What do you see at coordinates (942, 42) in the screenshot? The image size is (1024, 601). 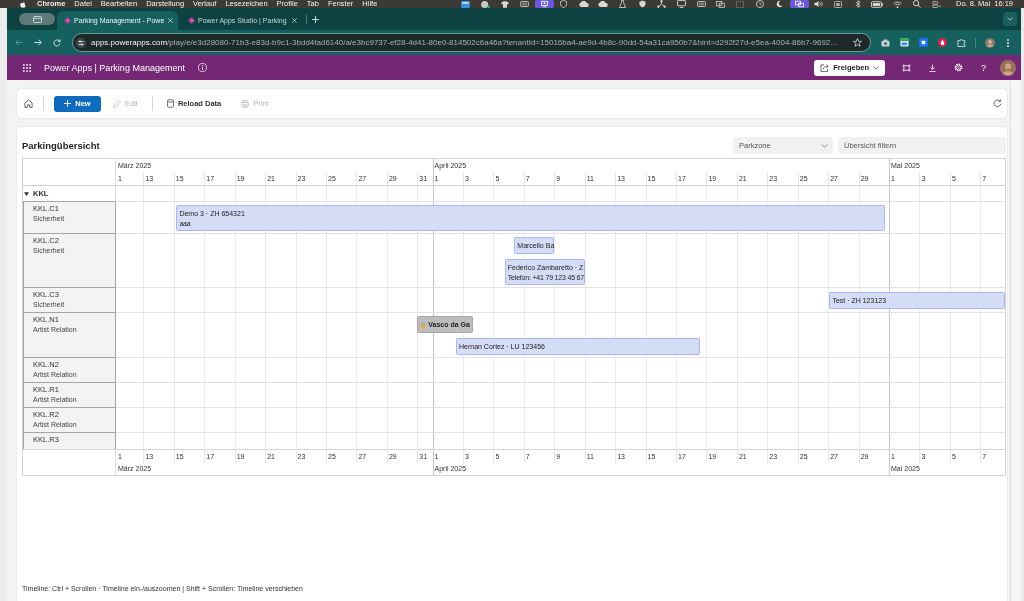 I see `drop-icon` at bounding box center [942, 42].